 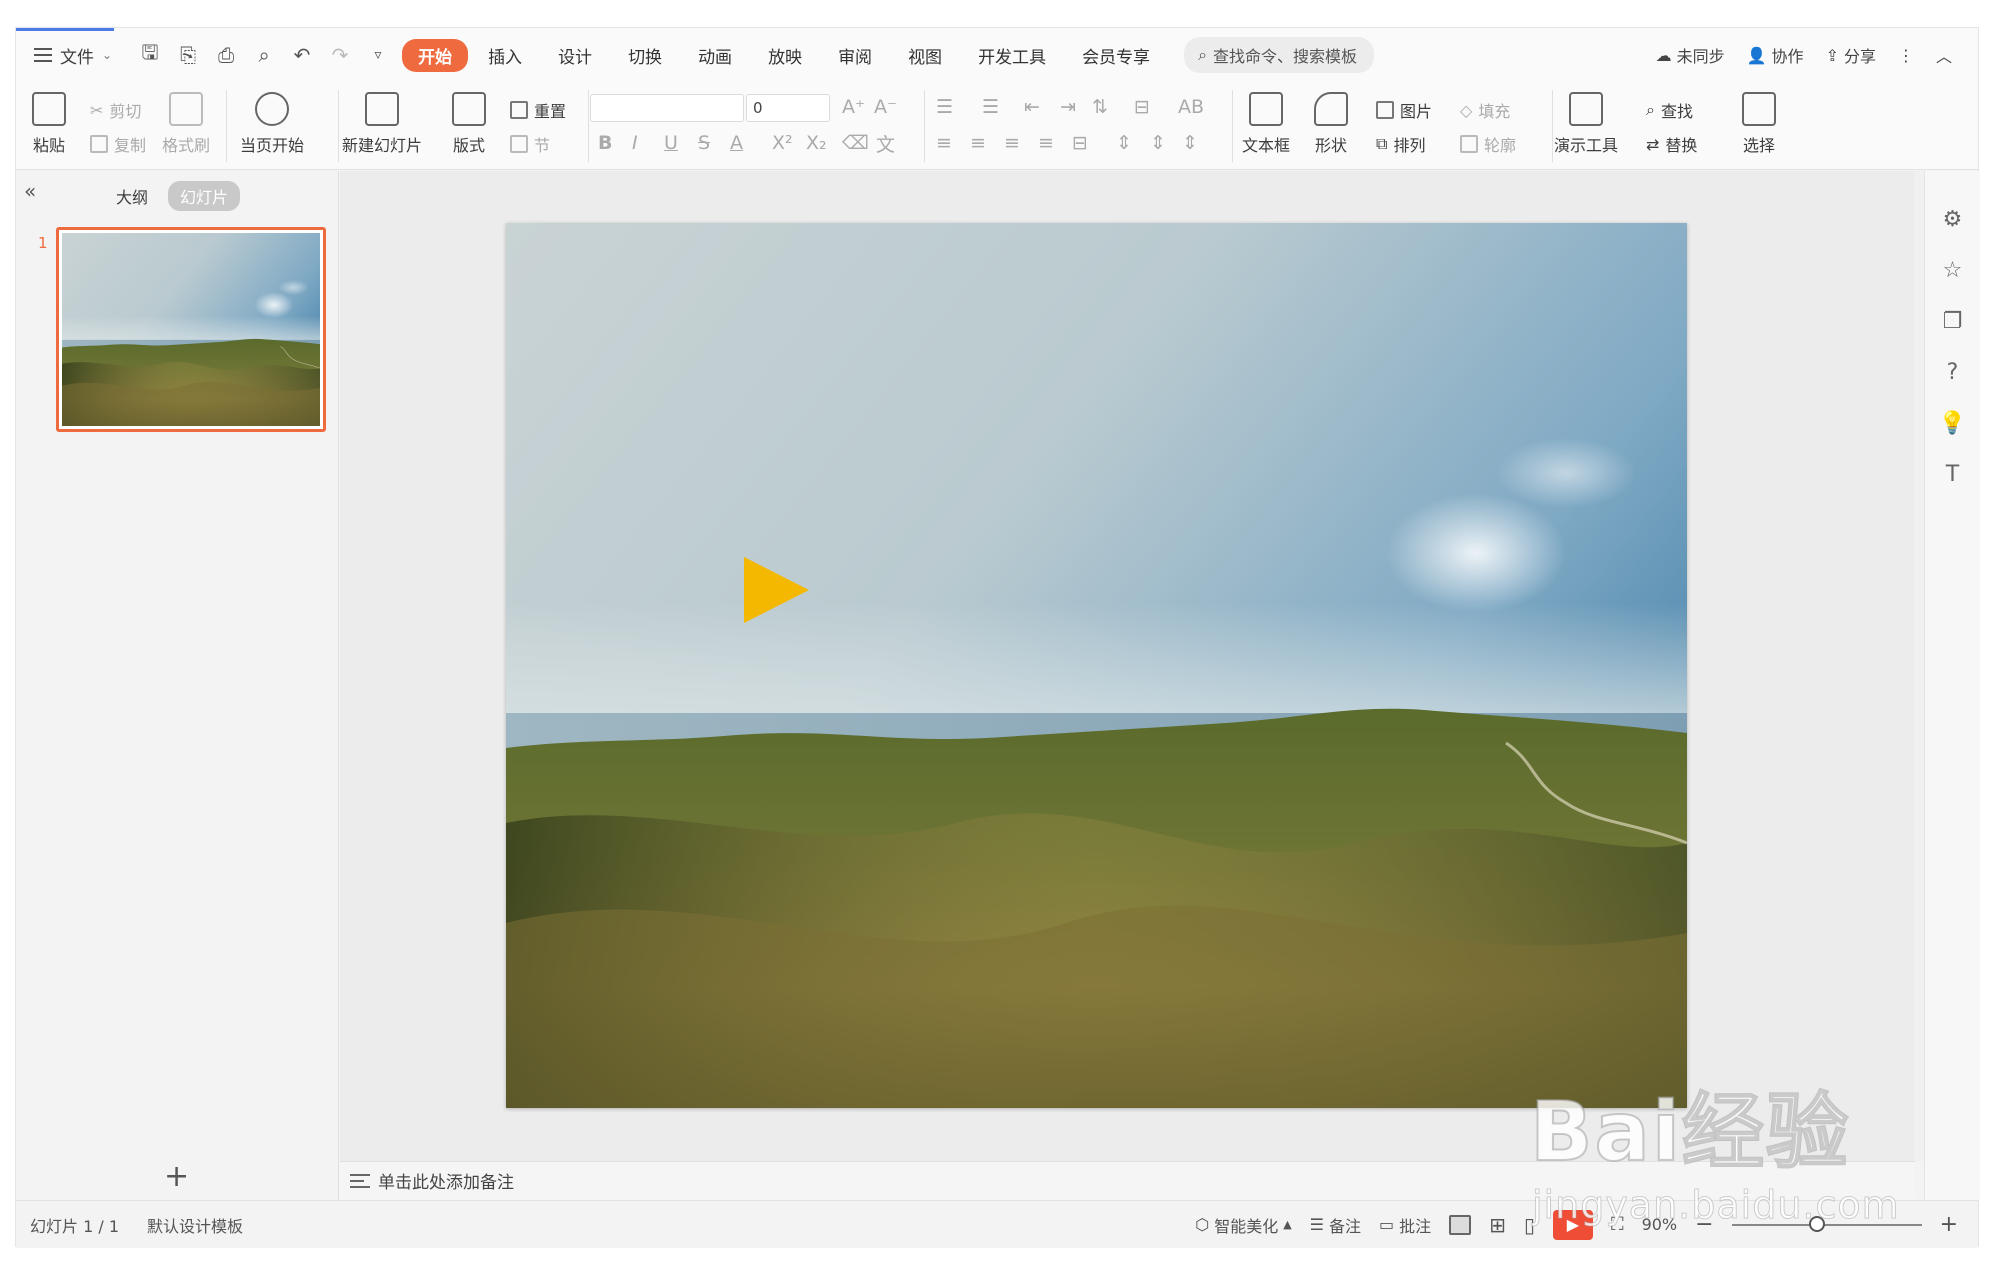 I want to click on tab-animation: 动画, so click(x=715, y=55).